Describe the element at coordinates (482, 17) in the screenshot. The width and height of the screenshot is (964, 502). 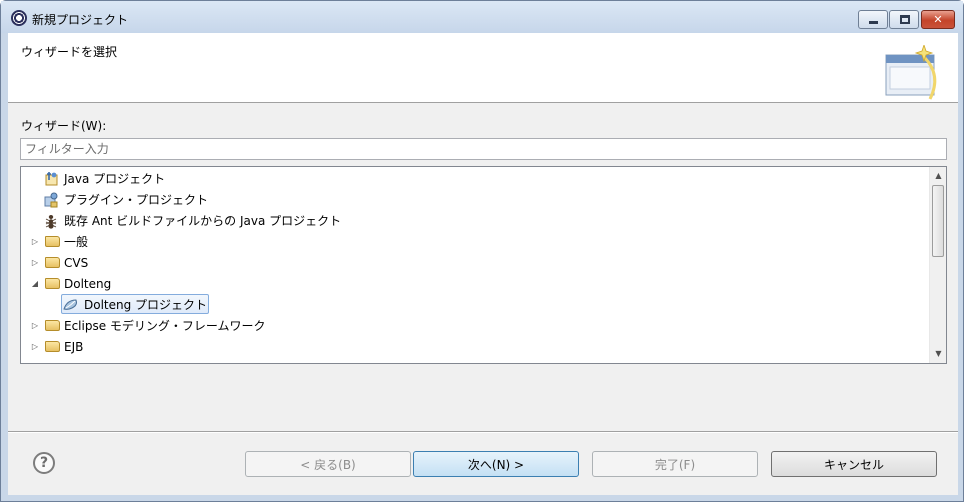
I see `title-bar: 新規プロジェクト ✕` at that location.